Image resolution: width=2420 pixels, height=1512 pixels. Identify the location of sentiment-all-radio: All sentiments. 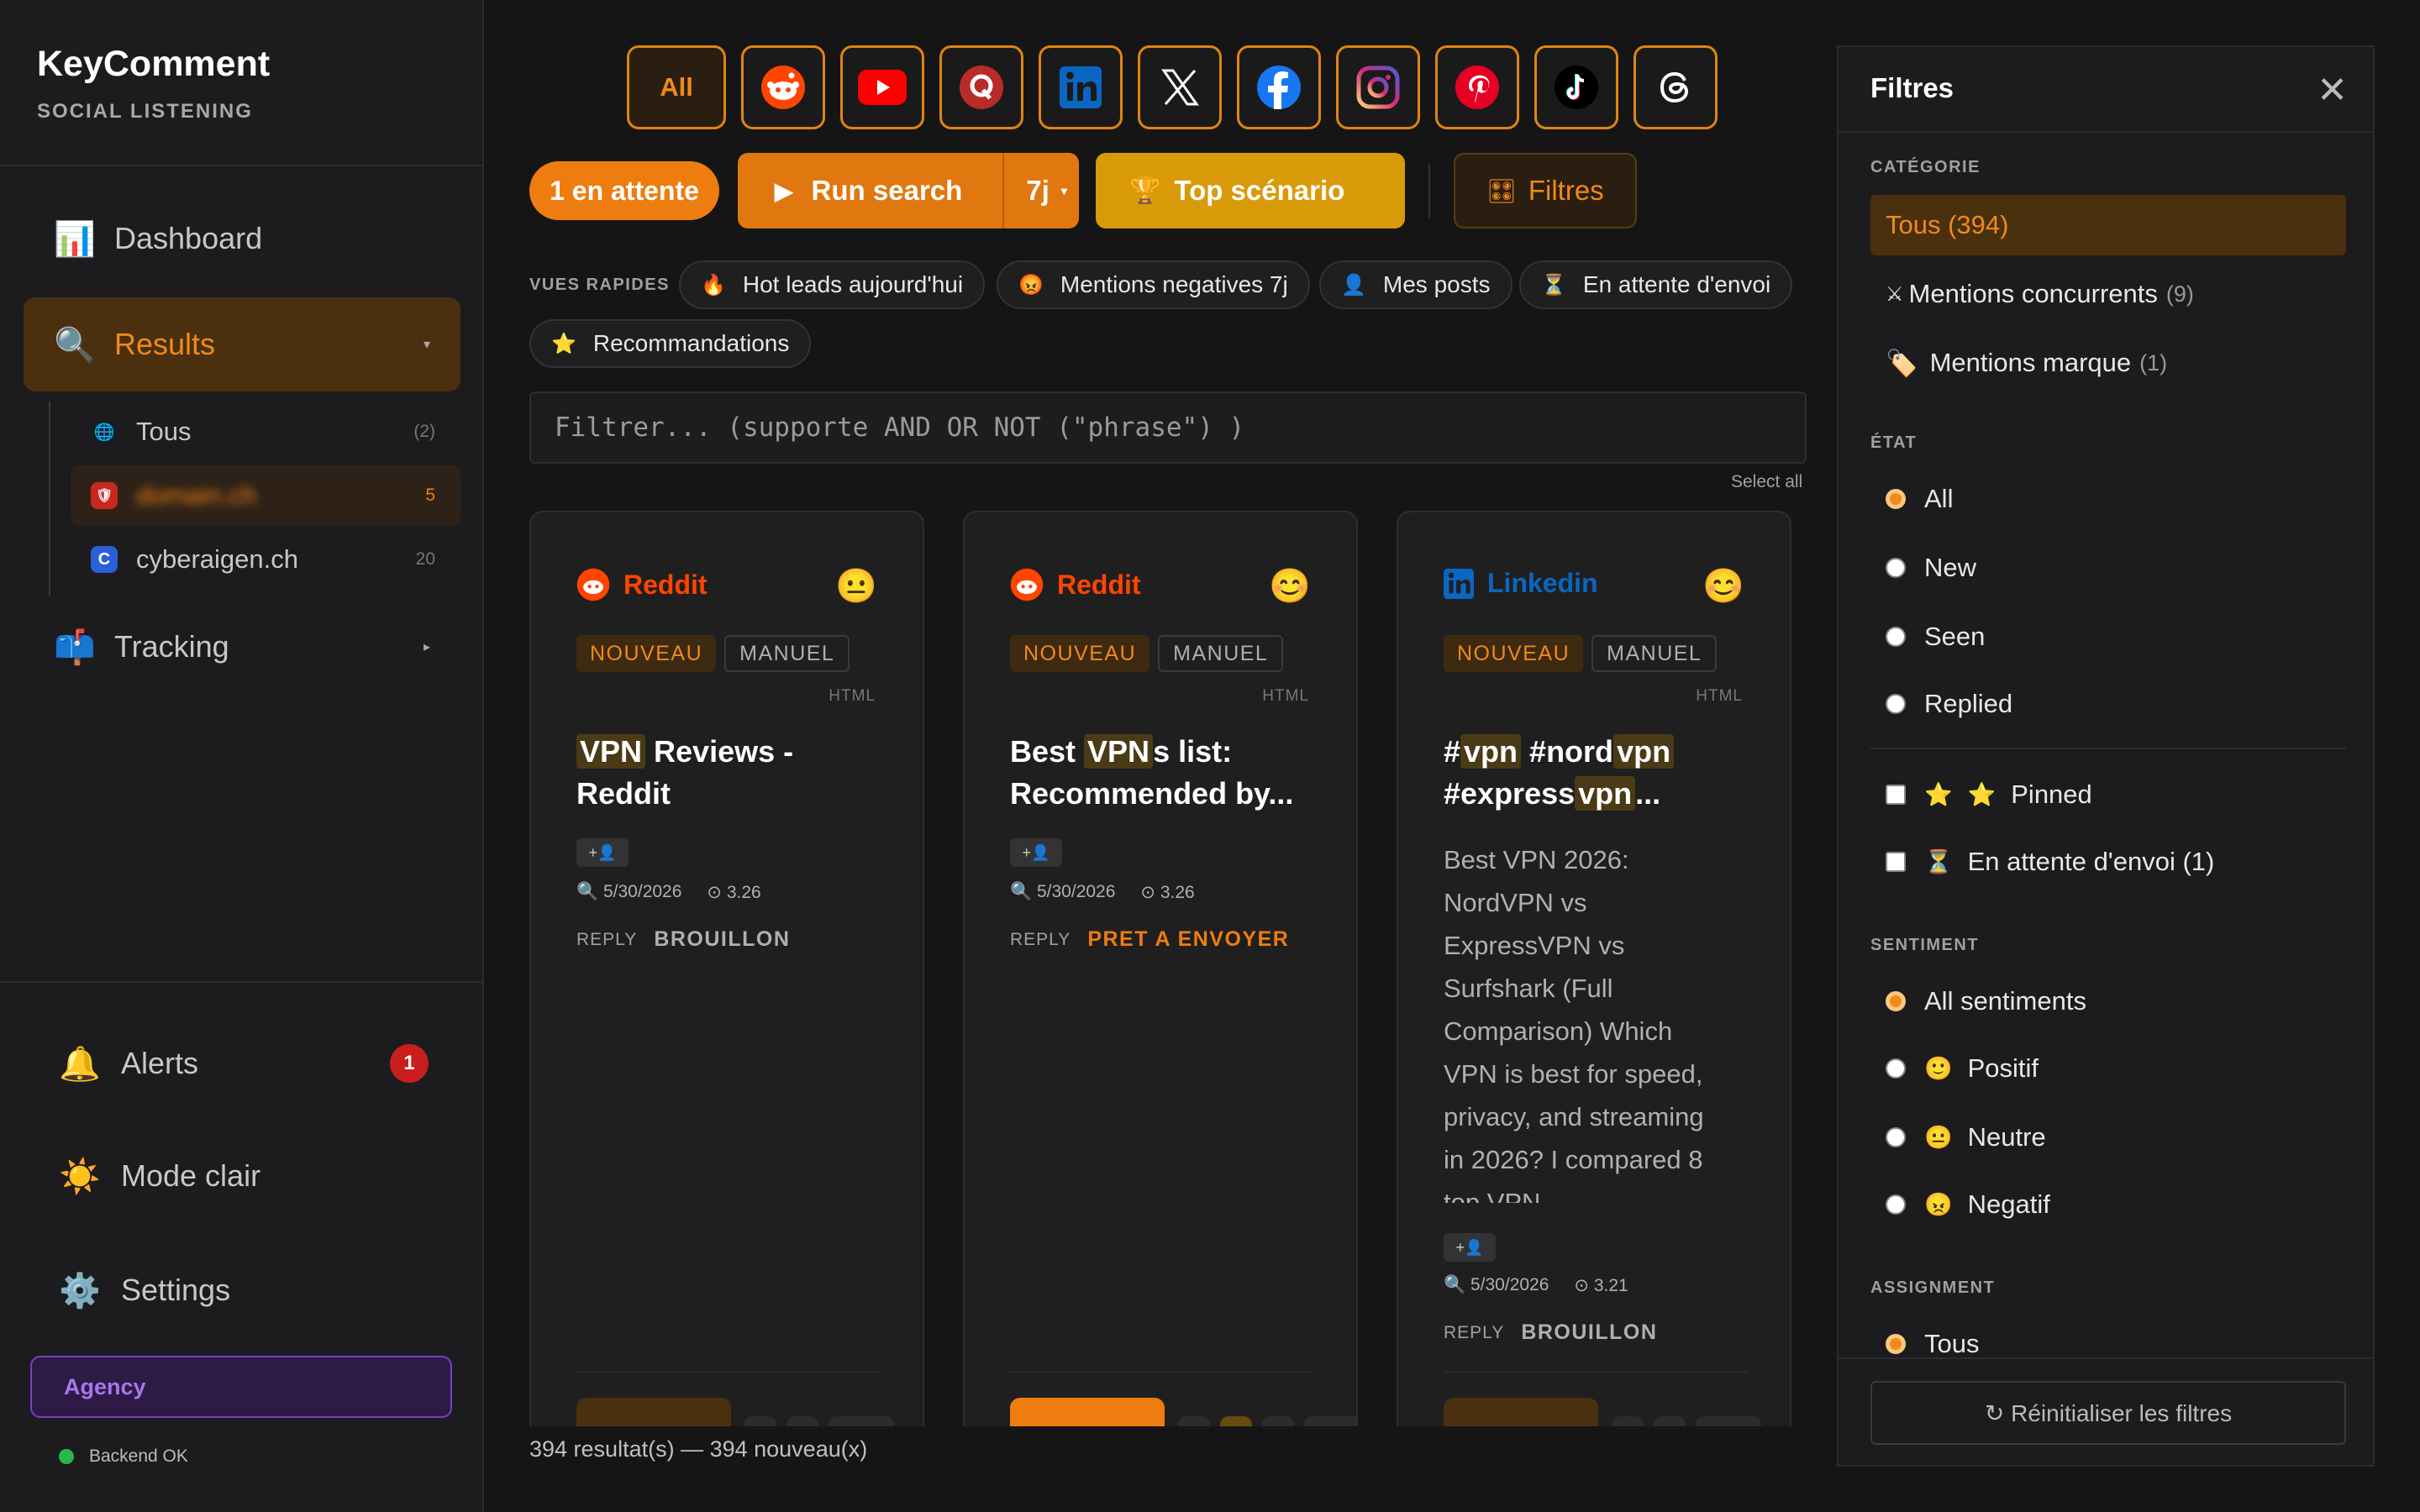
(1986, 1001).